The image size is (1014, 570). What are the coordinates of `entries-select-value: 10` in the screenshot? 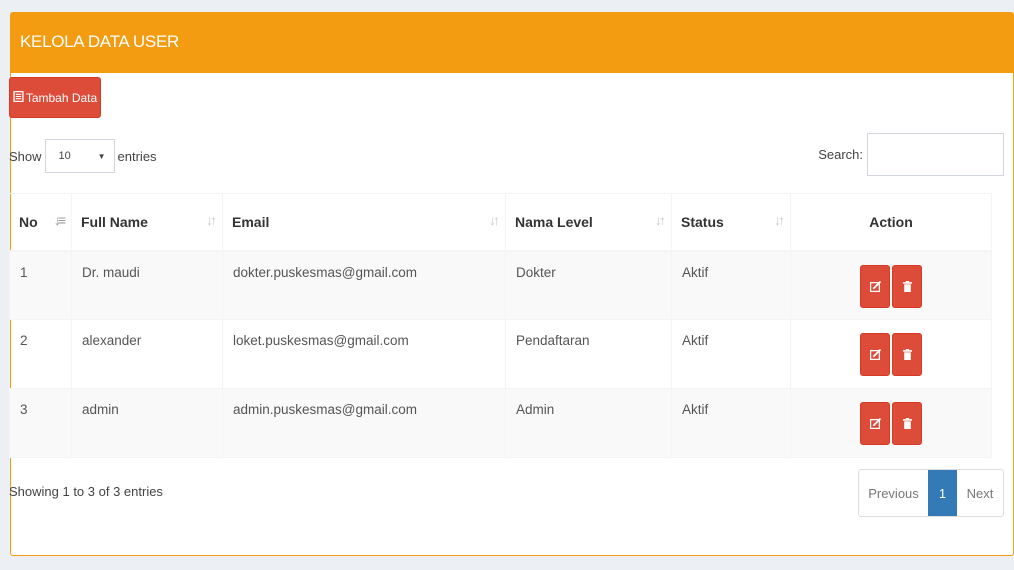 It's located at (64, 156).